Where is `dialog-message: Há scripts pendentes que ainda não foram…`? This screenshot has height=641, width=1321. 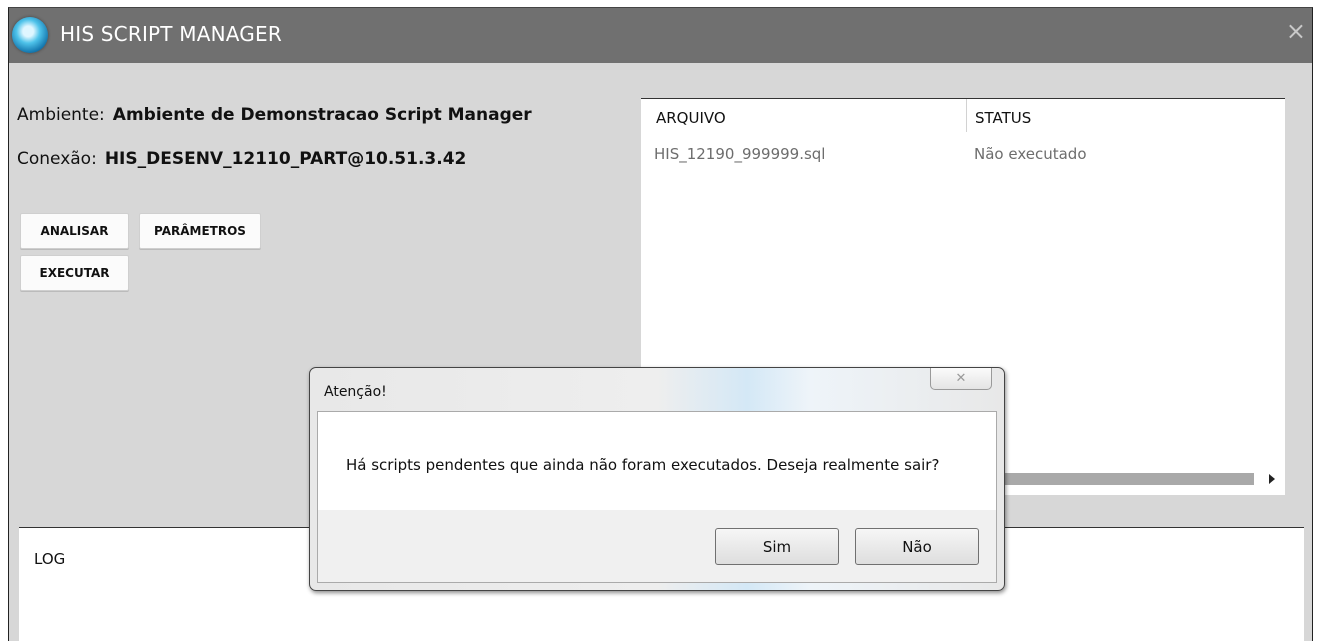 dialog-message: Há scripts pendentes que ainda não foram… is located at coordinates (643, 465).